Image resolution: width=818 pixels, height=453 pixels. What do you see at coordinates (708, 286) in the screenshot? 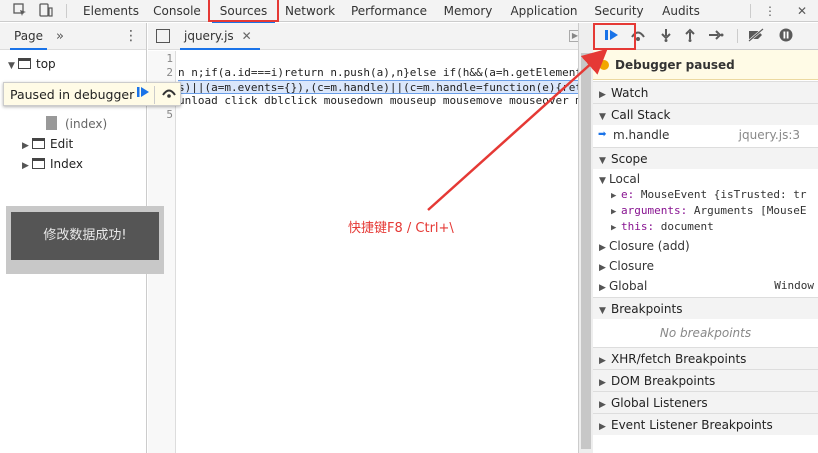
I see `scope-global: ▶ Global Window` at bounding box center [708, 286].